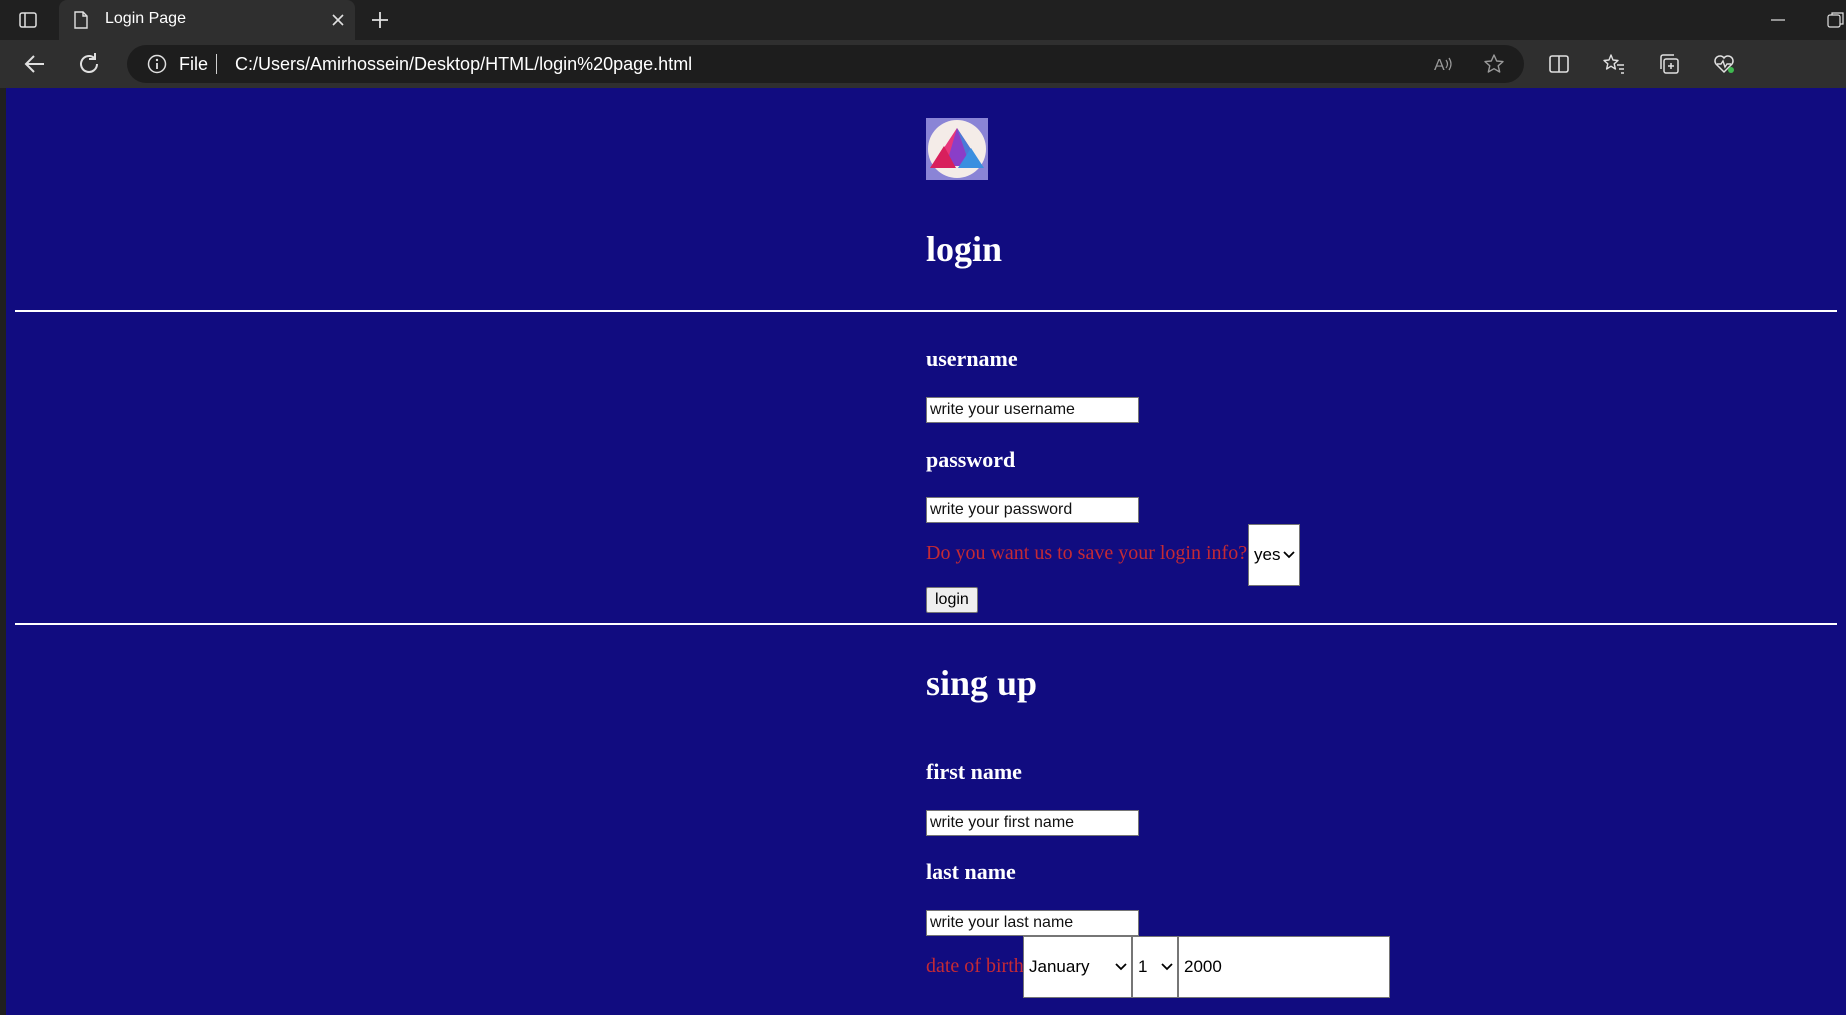 Image resolution: width=1846 pixels, height=1015 pixels. Describe the element at coordinates (1669, 64) in the screenshot. I see `collections-icon` at that location.